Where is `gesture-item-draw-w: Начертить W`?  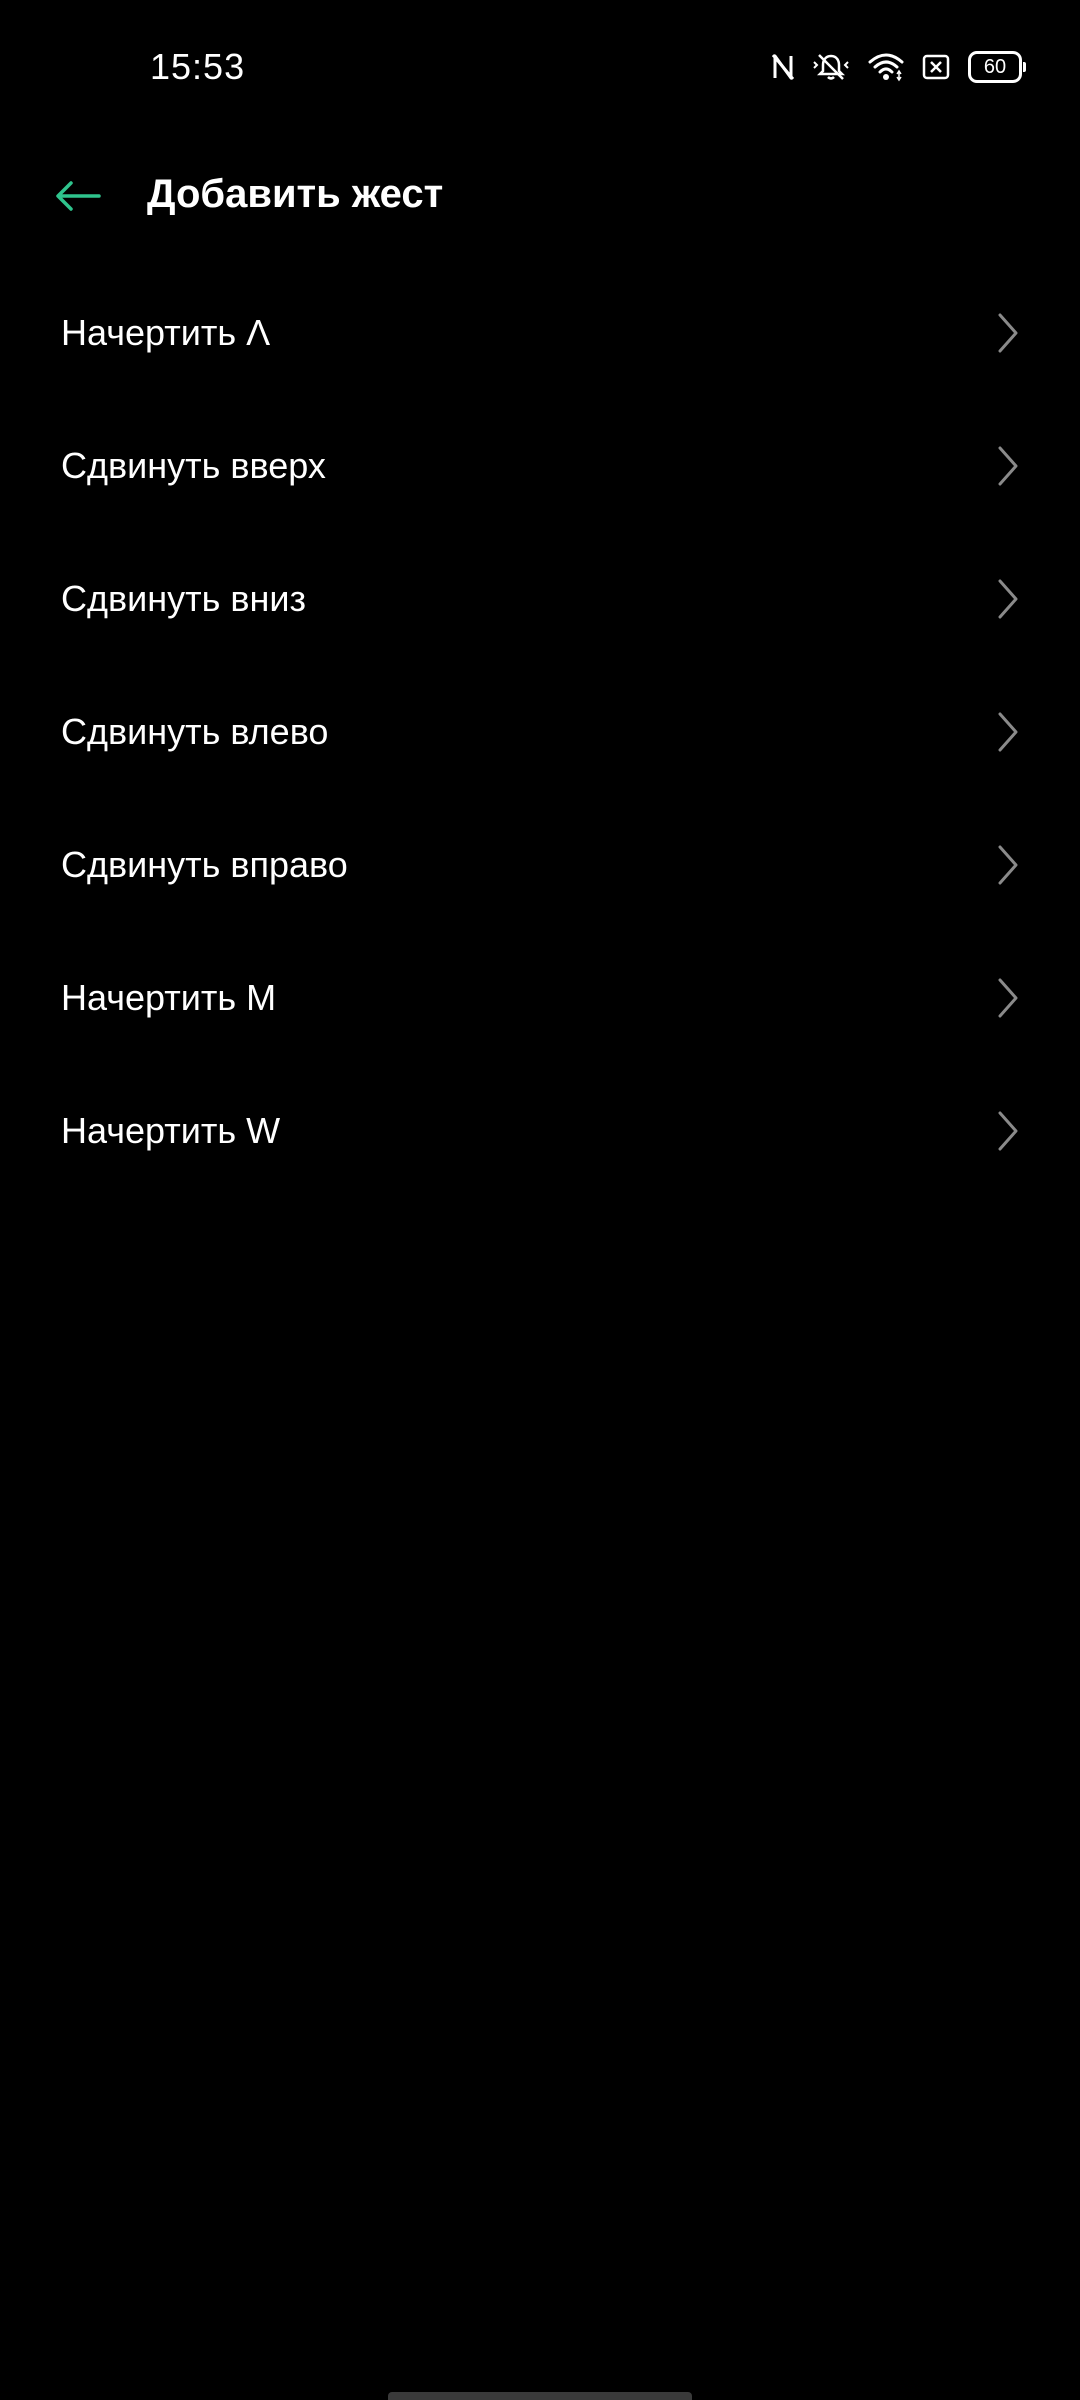
gesture-item-draw-w: Начертить W is located at coordinates (540, 1130).